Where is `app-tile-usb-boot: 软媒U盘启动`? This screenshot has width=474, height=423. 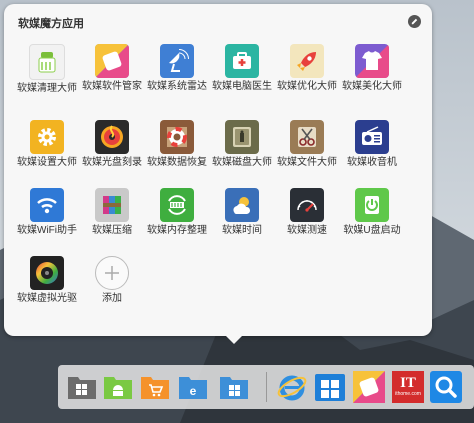 app-tile-usb-boot: 软媒U盘启动 is located at coordinates (372, 212).